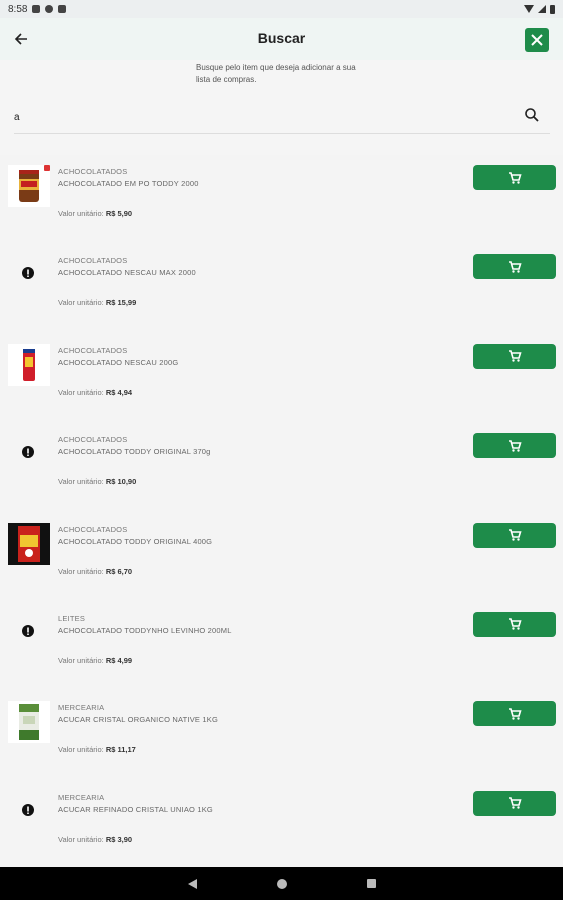 Image resolution: width=563 pixels, height=900 pixels. I want to click on product-price: Valor unitário: R$ 5,90, so click(95, 213).